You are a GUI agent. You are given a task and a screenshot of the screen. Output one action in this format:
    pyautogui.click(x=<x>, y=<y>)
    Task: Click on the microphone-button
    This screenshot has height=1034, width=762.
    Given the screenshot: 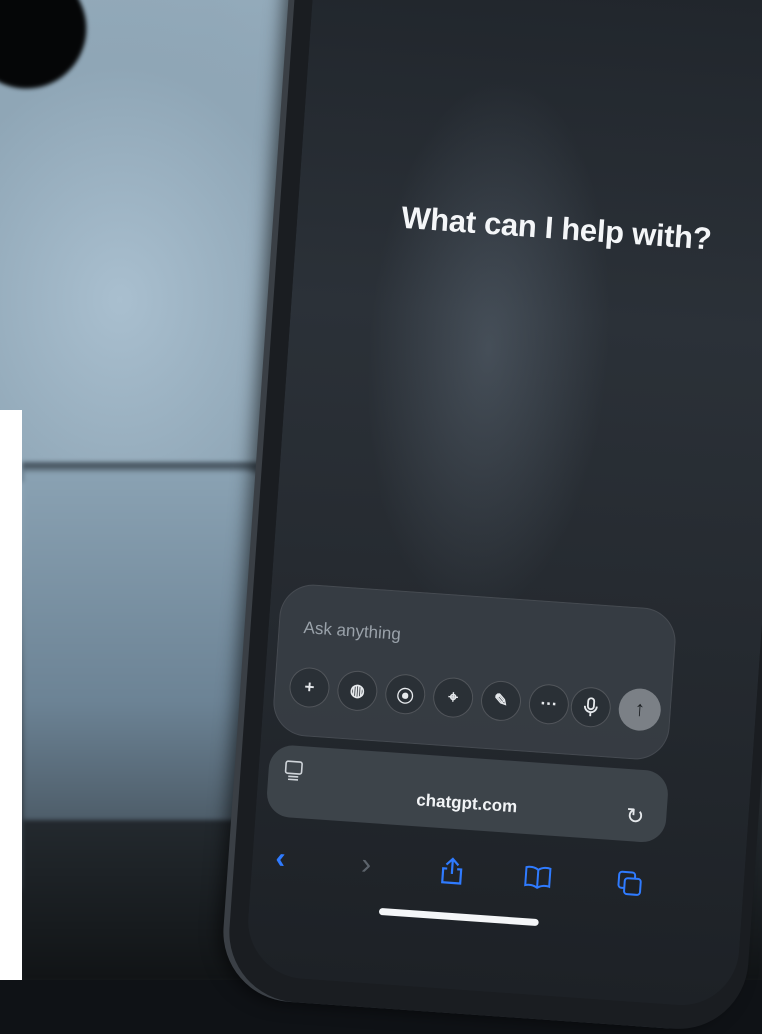 What is the action you would take?
    pyautogui.click(x=590, y=707)
    